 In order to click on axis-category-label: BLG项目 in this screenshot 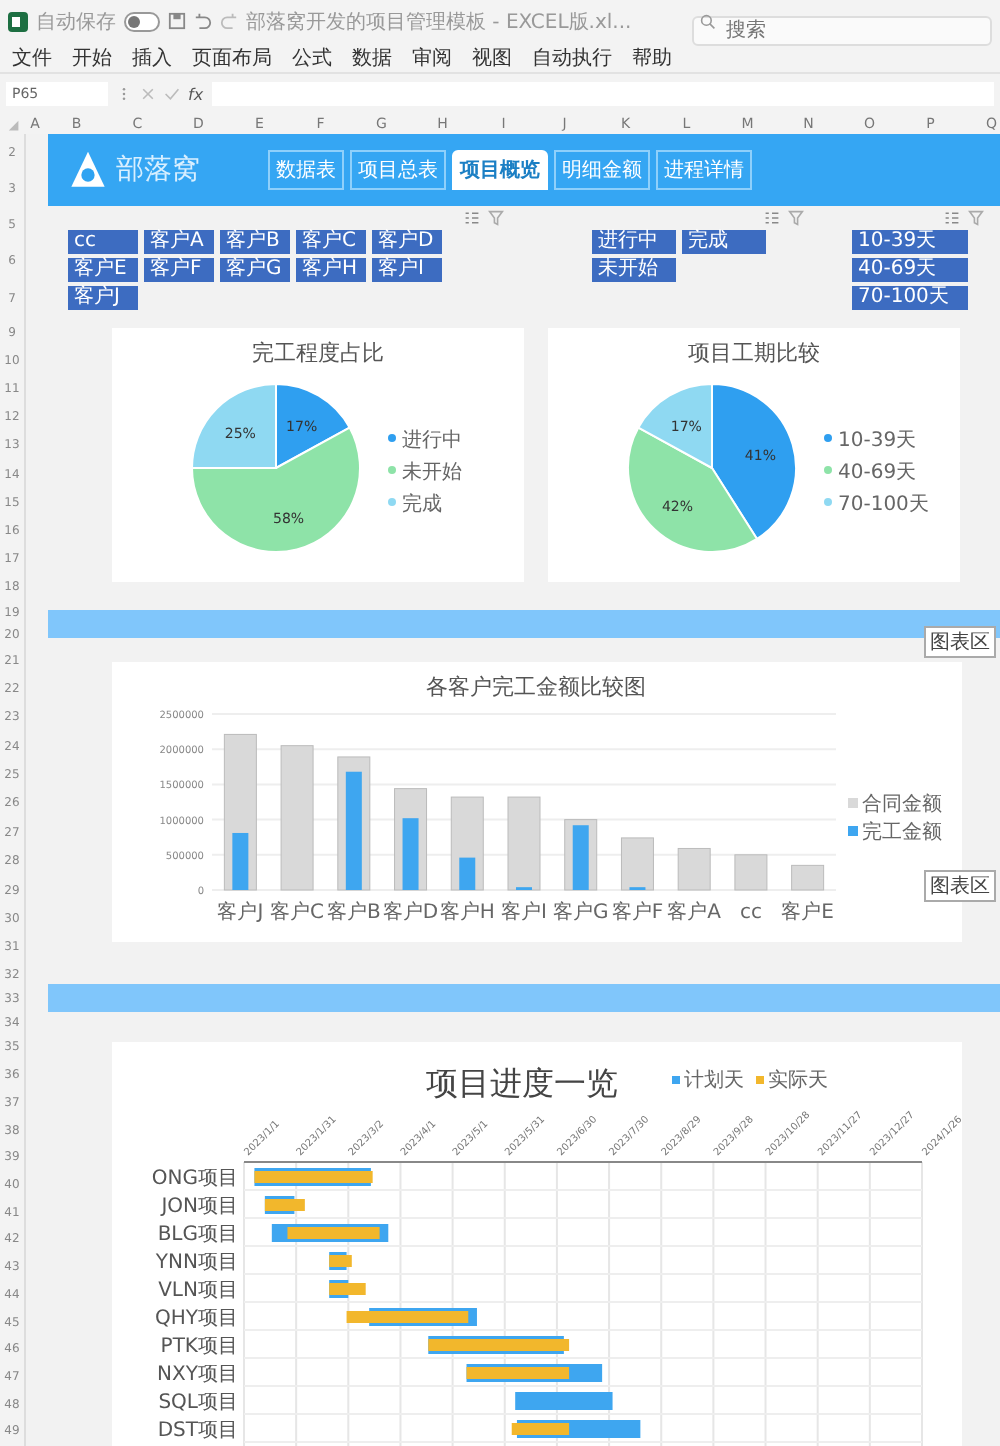, I will do `click(197, 1235)`.